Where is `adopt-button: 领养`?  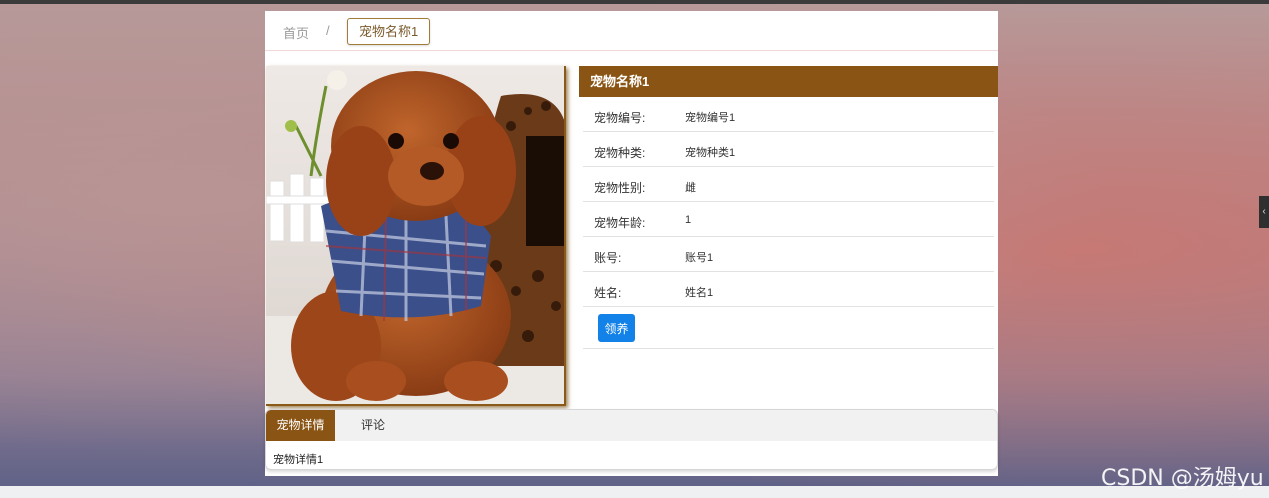
adopt-button: 领养 is located at coordinates (616, 328).